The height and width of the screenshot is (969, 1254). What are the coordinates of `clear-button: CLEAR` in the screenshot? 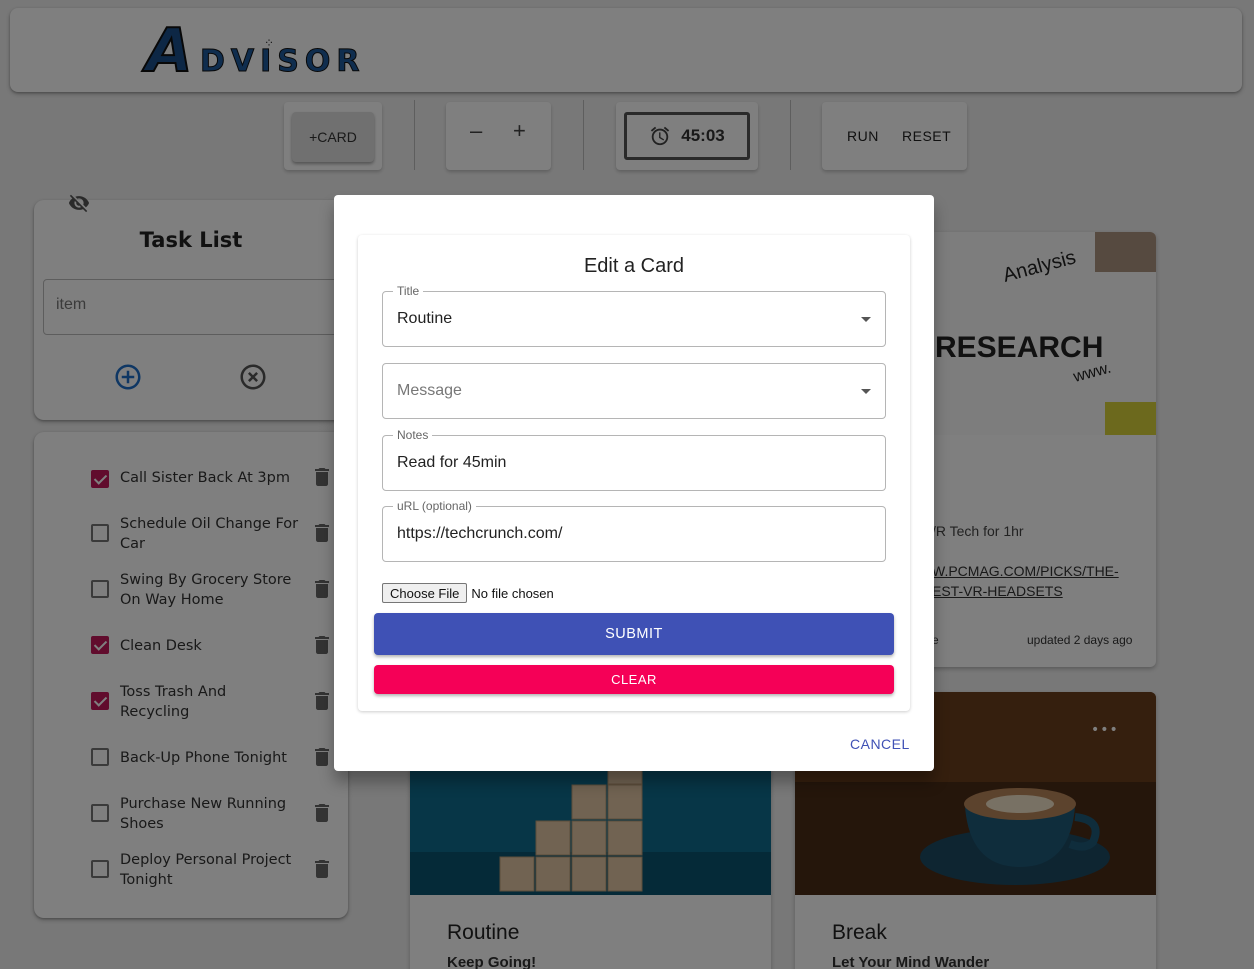 It's located at (634, 679).